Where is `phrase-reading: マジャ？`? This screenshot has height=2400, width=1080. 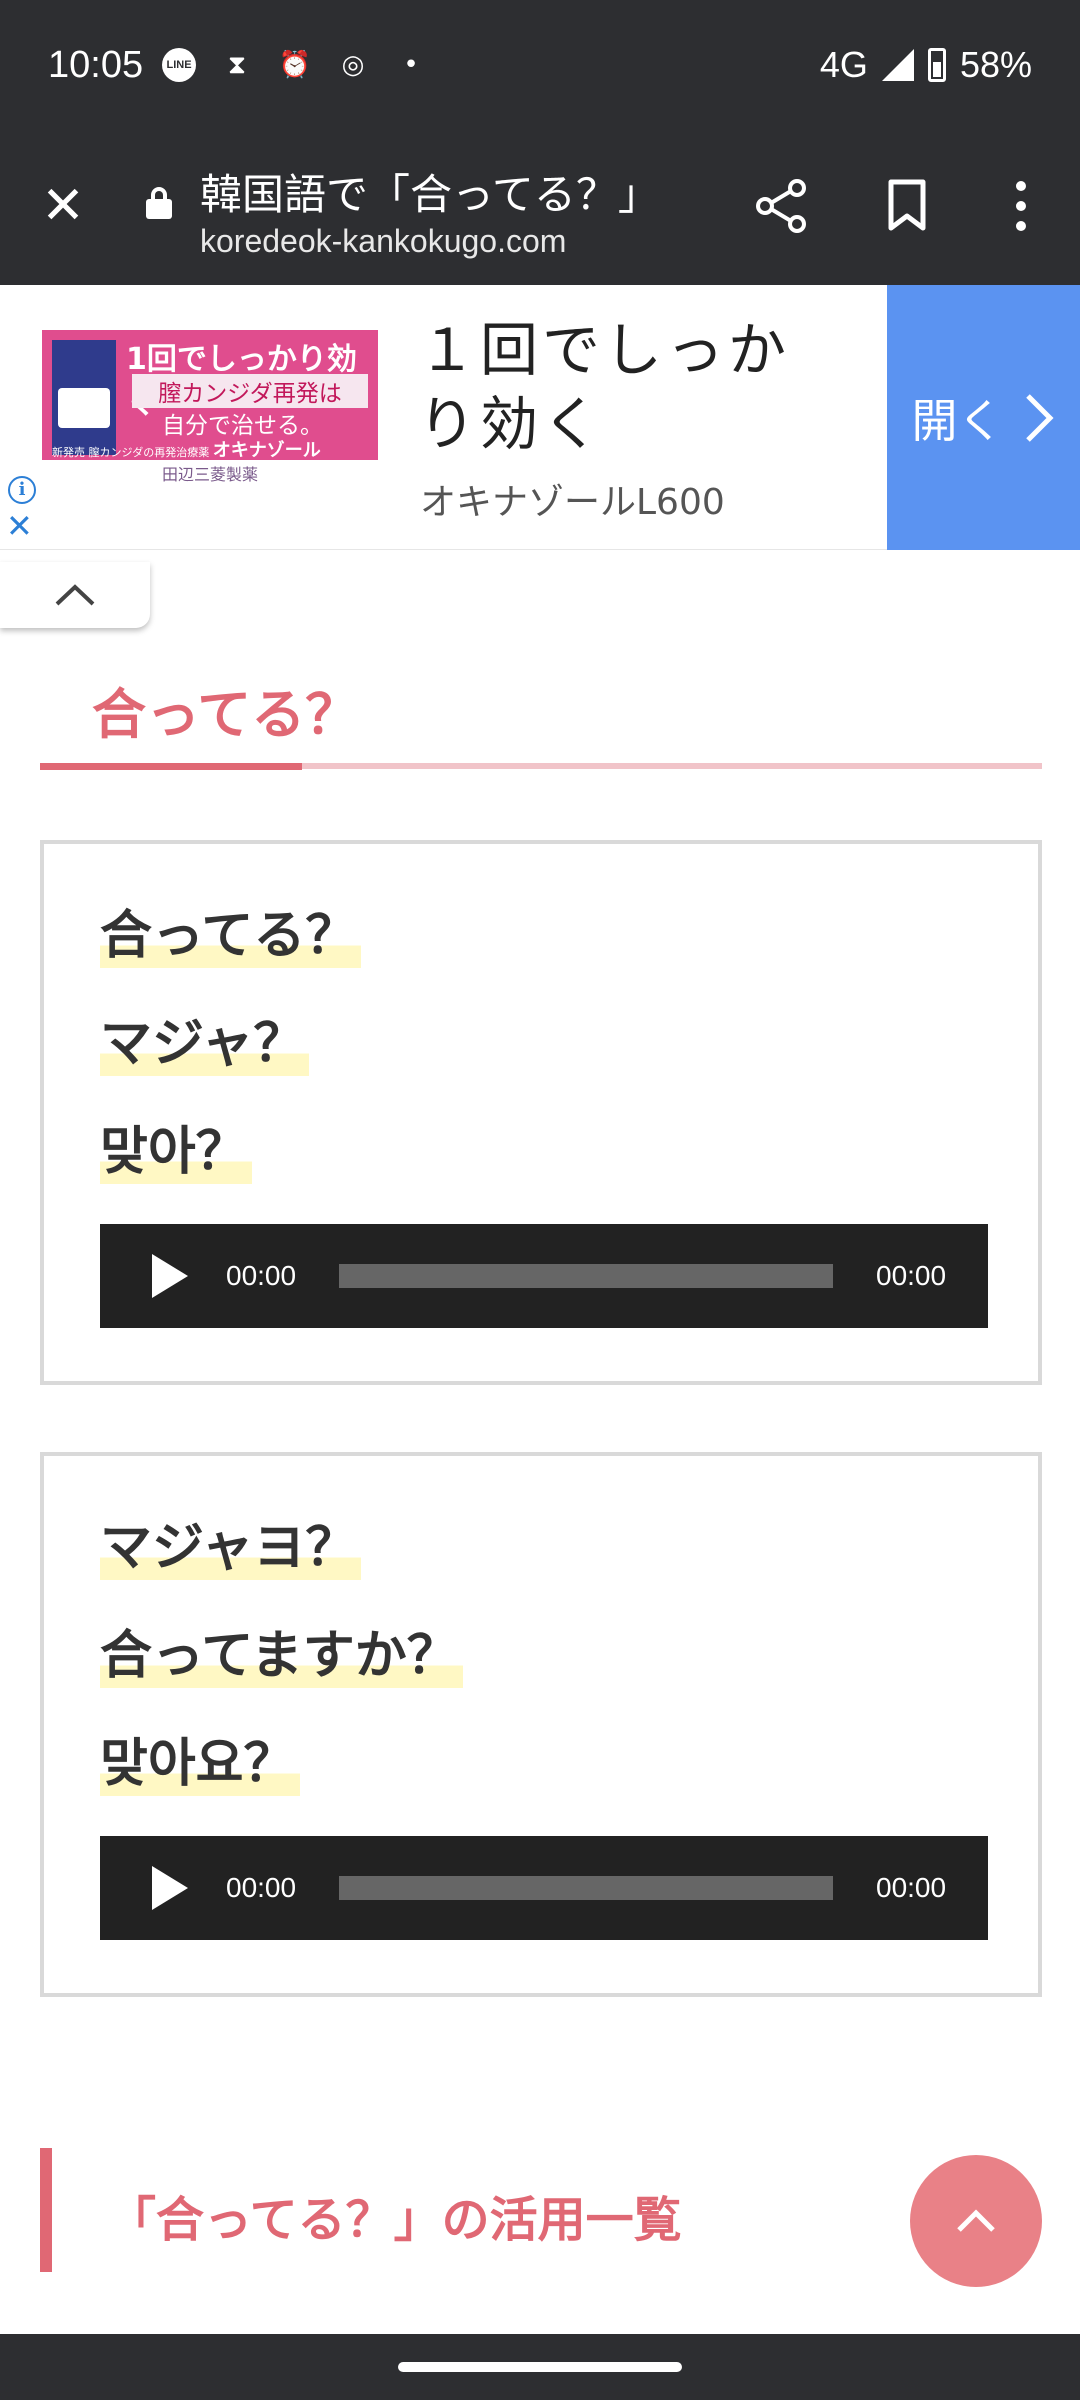 phrase-reading: マジャ？ is located at coordinates (205, 1044).